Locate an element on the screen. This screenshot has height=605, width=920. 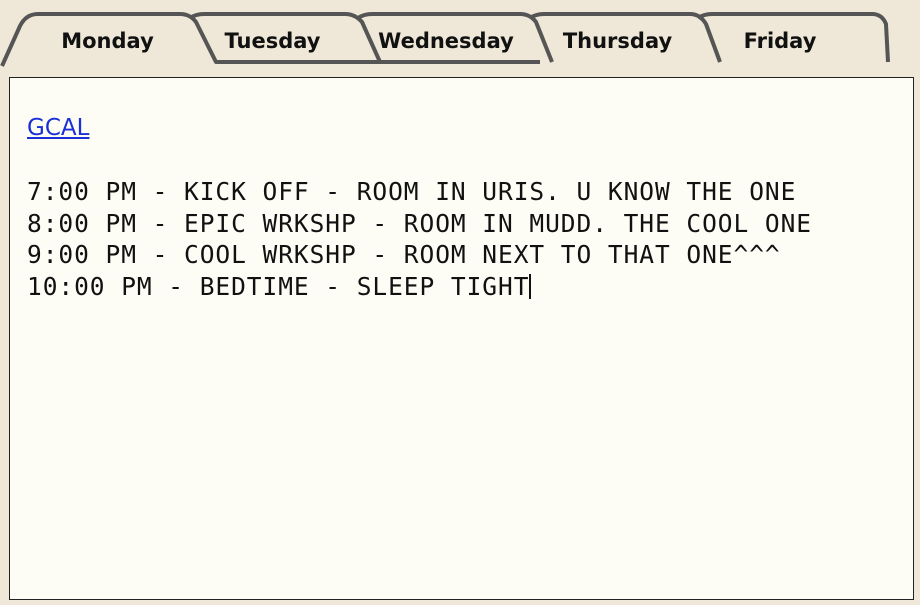
tab-monday: Monday is located at coordinates (107, 41).